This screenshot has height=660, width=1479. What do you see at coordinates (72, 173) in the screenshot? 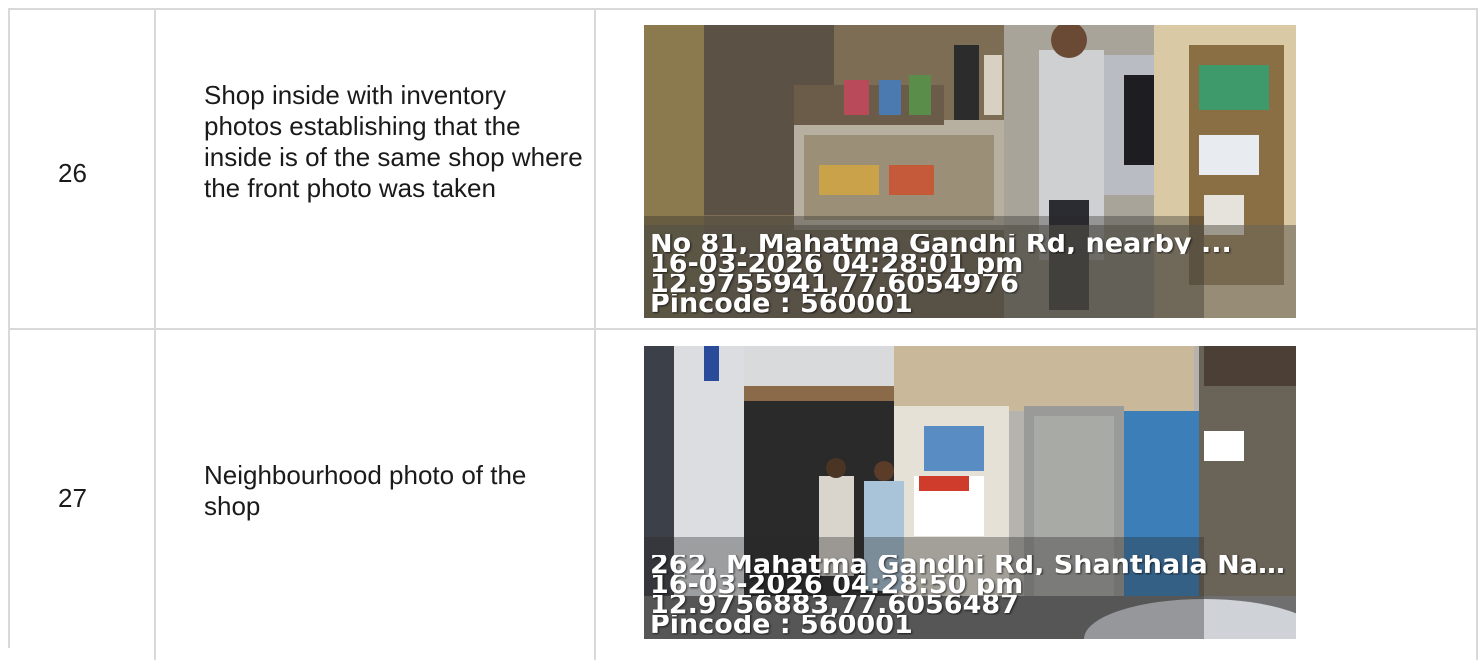
I see `serial-number: 26` at bounding box center [72, 173].